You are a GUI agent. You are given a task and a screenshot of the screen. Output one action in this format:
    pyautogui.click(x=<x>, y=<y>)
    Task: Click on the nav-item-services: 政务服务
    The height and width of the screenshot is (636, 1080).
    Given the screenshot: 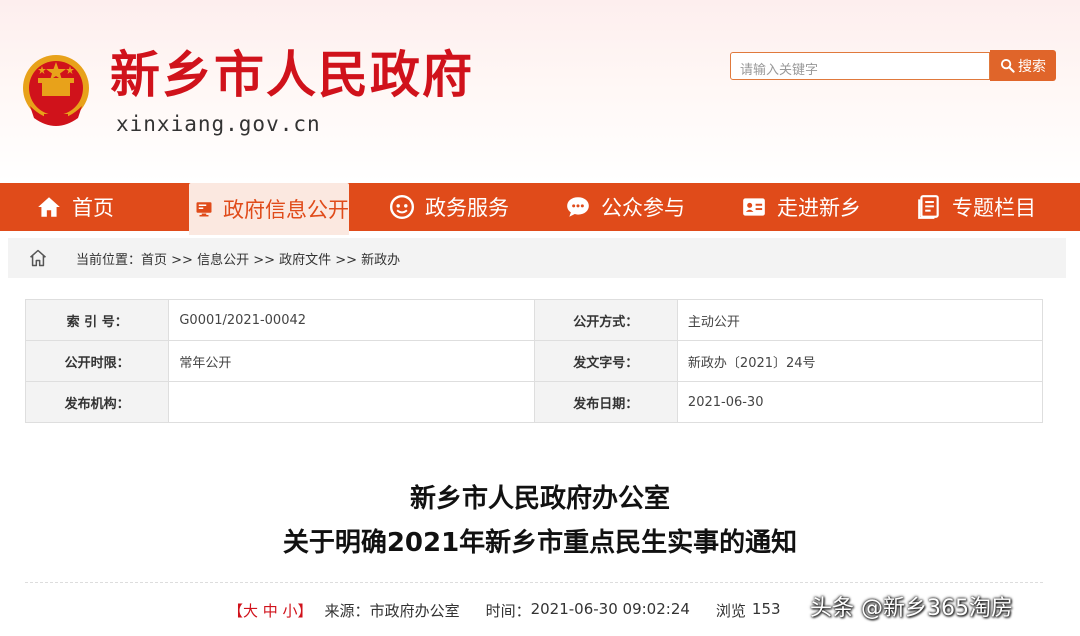 What is the action you would take?
    pyautogui.click(x=449, y=207)
    